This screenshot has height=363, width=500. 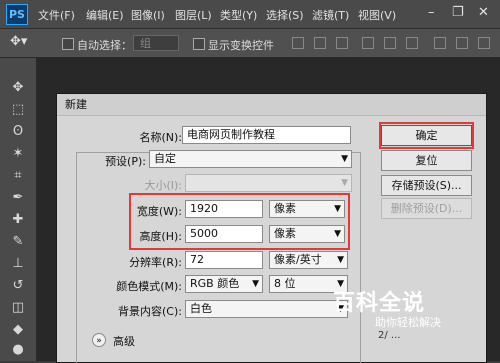 What do you see at coordinates (320, 43) in the screenshot?
I see `align-vcenter-icon` at bounding box center [320, 43].